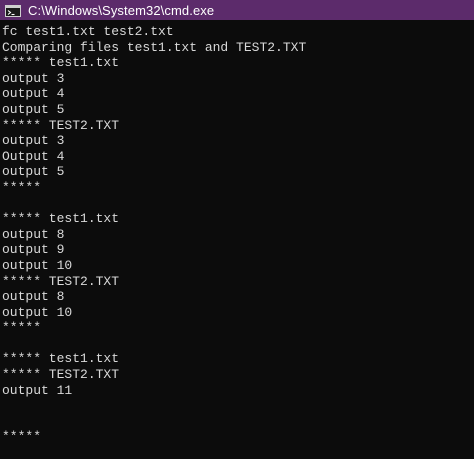 Image resolution: width=474 pixels, height=459 pixels. What do you see at coordinates (37, 390) in the screenshot?
I see `console-line: output 11` at bounding box center [37, 390].